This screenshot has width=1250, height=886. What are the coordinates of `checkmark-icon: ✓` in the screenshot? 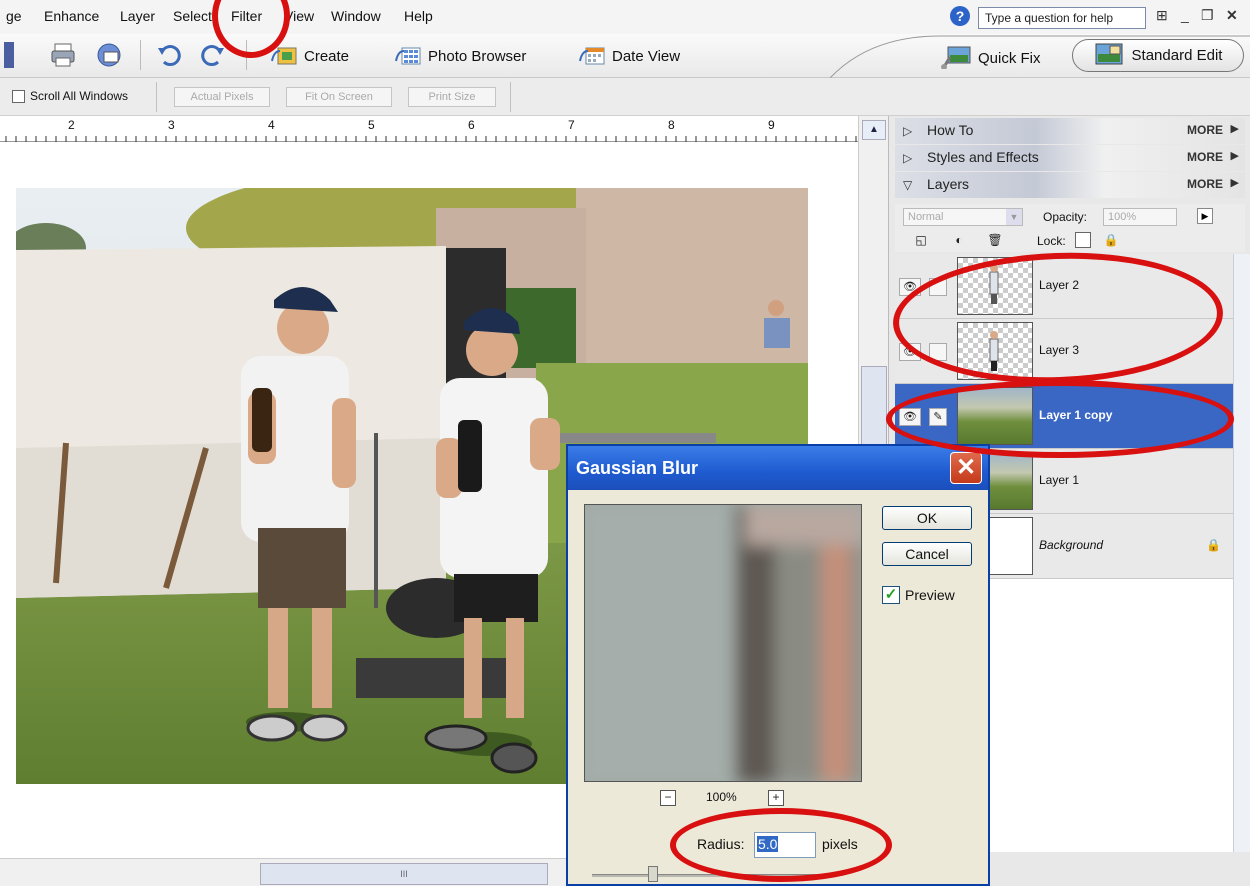 It's located at (891, 595).